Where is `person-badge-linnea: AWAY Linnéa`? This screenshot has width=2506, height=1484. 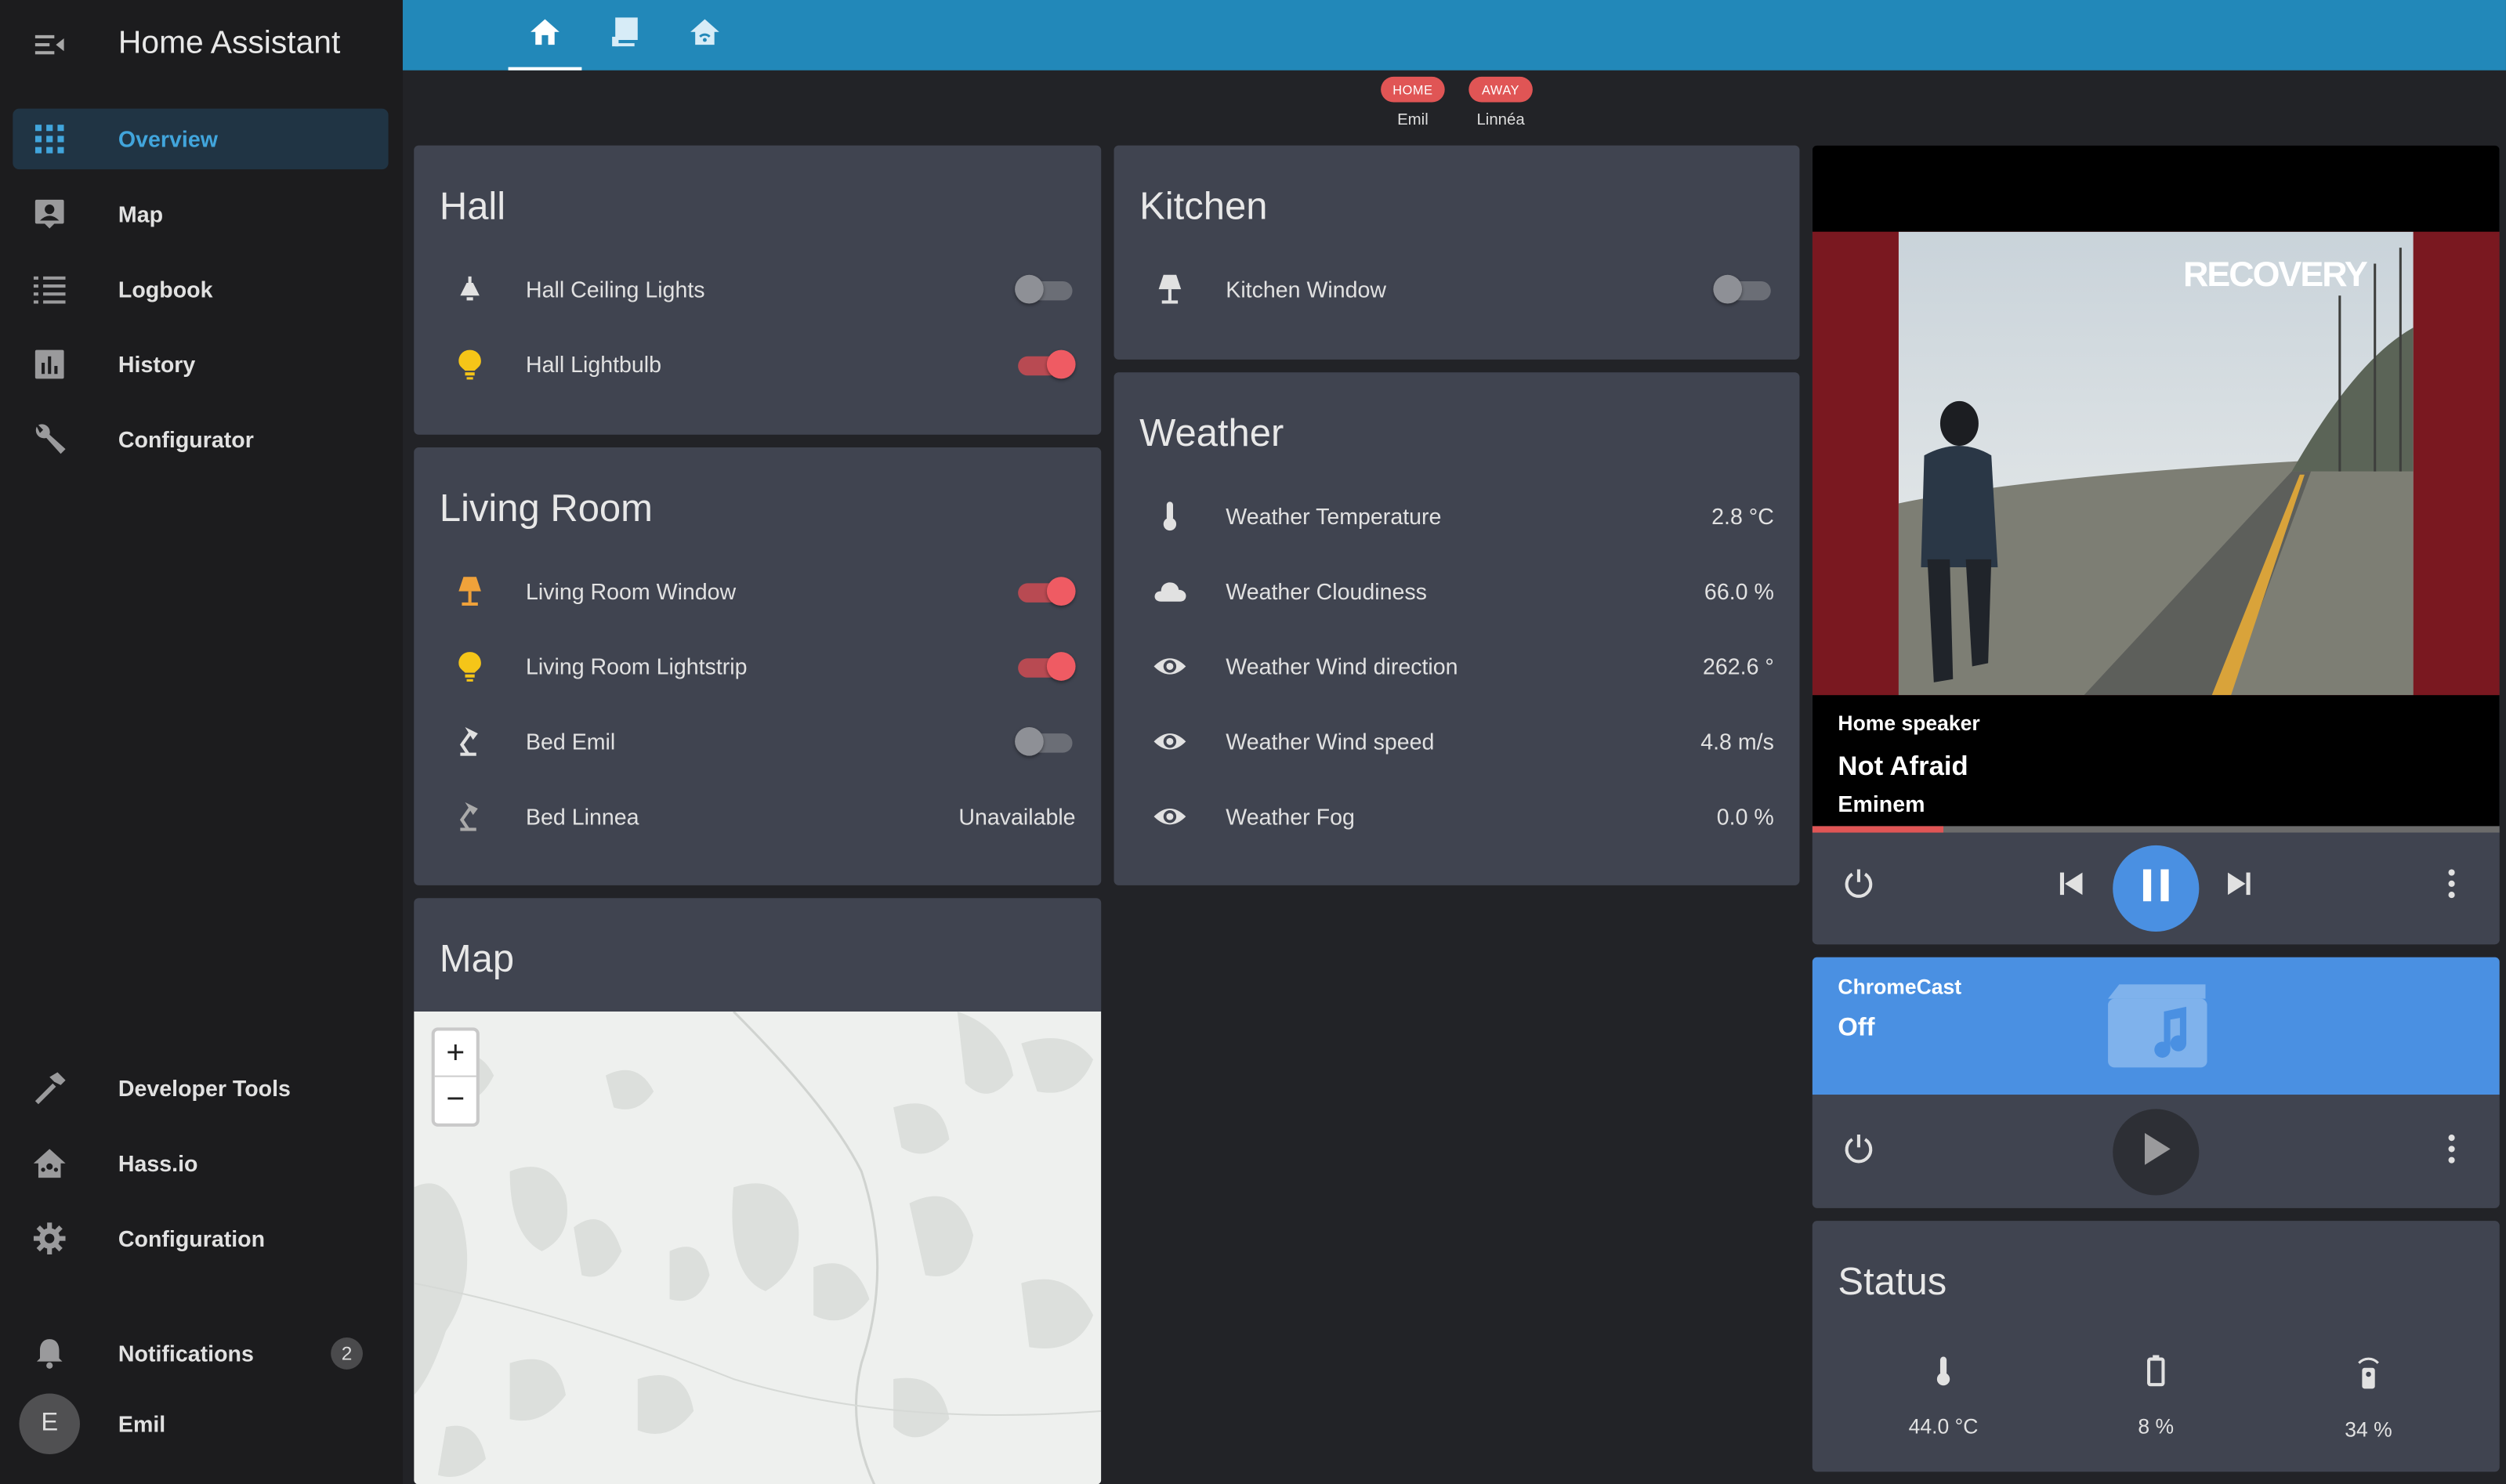 person-badge-linnea: AWAY Linnéa is located at coordinates (1500, 100).